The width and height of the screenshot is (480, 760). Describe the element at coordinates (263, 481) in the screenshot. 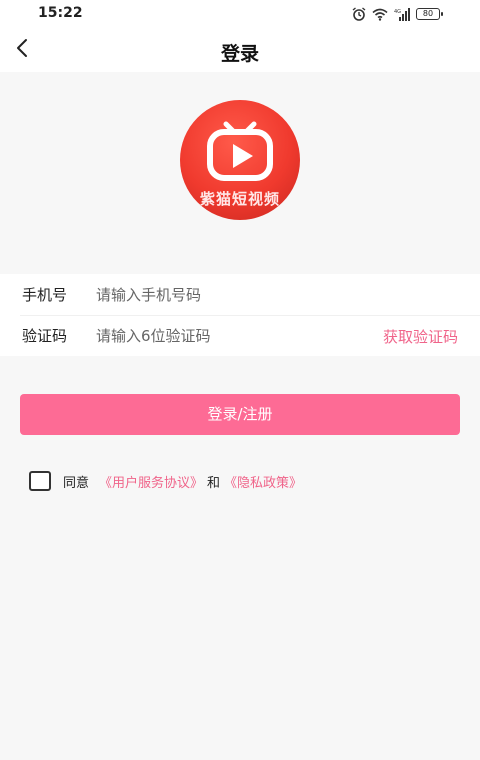

I see `privacy-link: 《隐私政策》` at that location.